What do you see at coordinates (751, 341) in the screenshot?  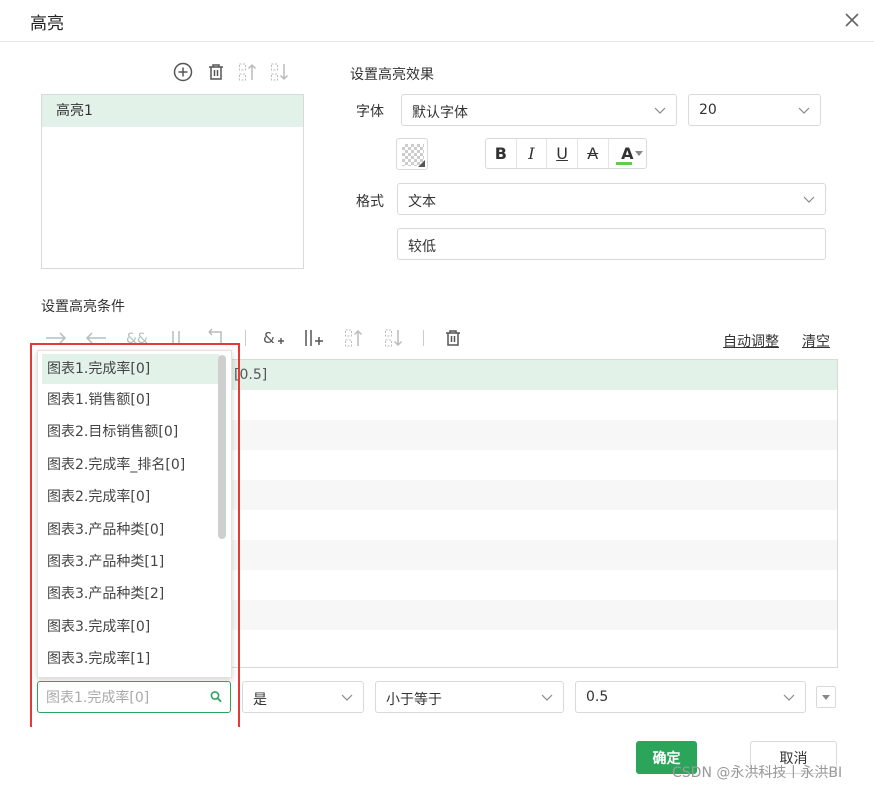 I see `auto-adjust-link: 自动调整` at bounding box center [751, 341].